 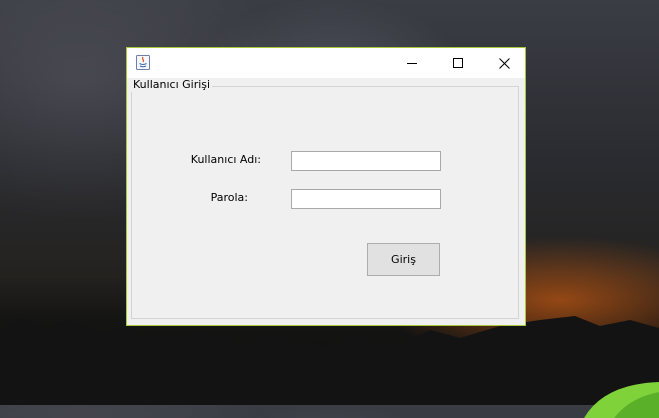 I want to click on password-label: Parola:, so click(x=229, y=197).